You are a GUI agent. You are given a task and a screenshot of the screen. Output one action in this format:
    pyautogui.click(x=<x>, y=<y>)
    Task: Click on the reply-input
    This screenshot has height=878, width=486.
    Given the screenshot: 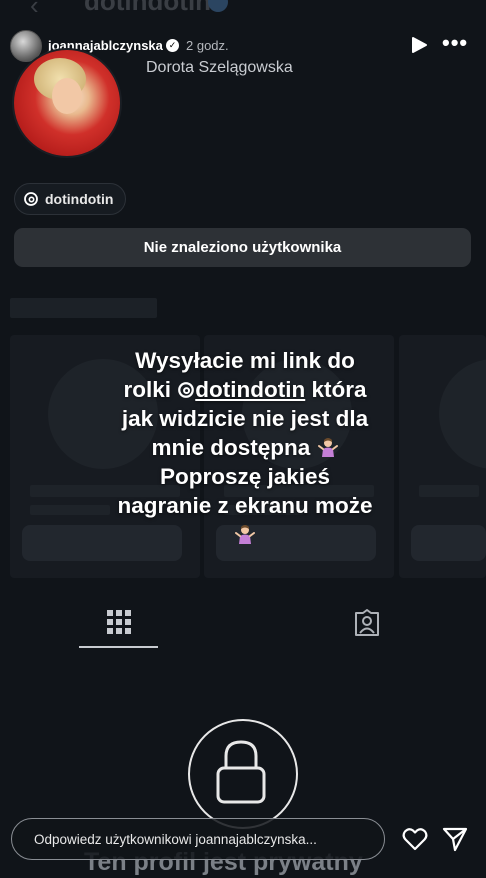 What is the action you would take?
    pyautogui.click(x=199, y=839)
    